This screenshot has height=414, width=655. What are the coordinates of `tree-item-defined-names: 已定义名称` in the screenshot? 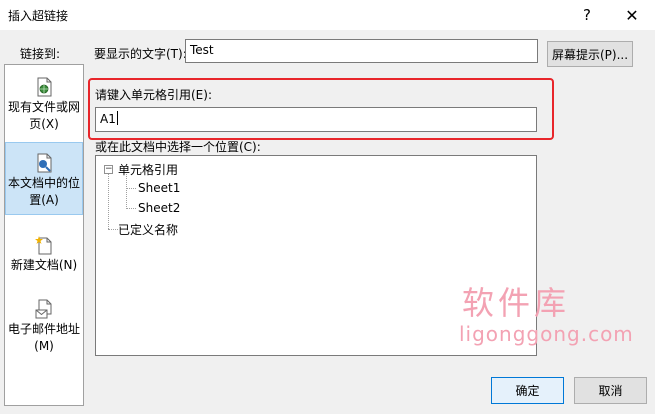 It's located at (148, 229).